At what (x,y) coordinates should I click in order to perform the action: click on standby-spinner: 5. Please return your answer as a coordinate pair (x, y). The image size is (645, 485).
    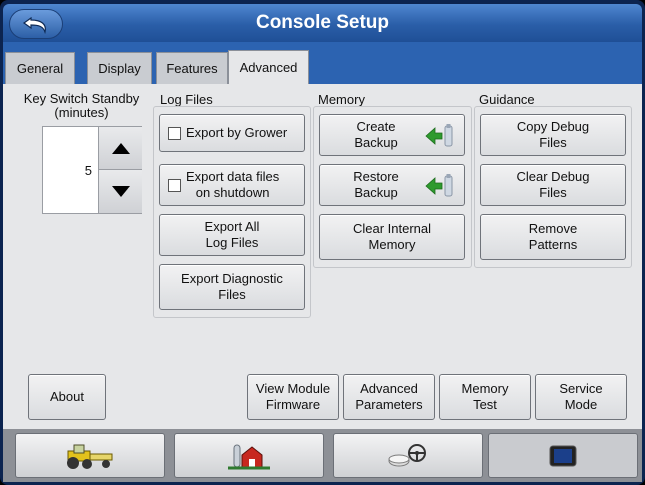
    Looking at the image, I should click on (92, 170).